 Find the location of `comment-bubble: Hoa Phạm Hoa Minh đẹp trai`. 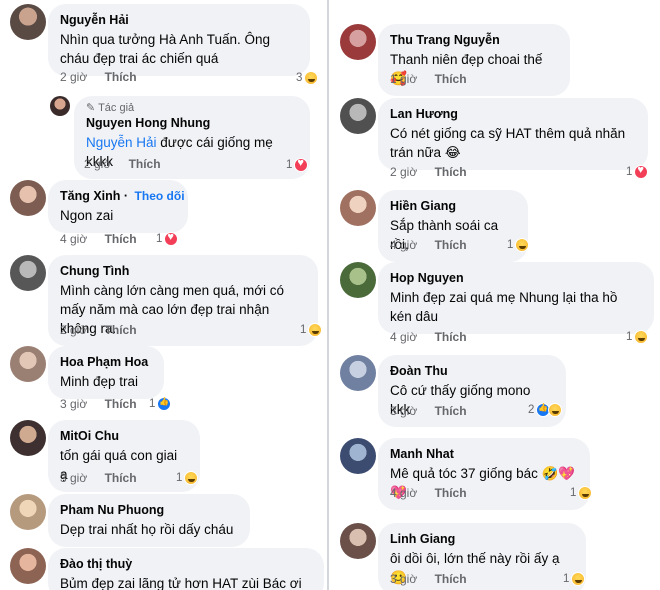

comment-bubble: Hoa Phạm Hoa Minh đẹp trai is located at coordinates (106, 372).